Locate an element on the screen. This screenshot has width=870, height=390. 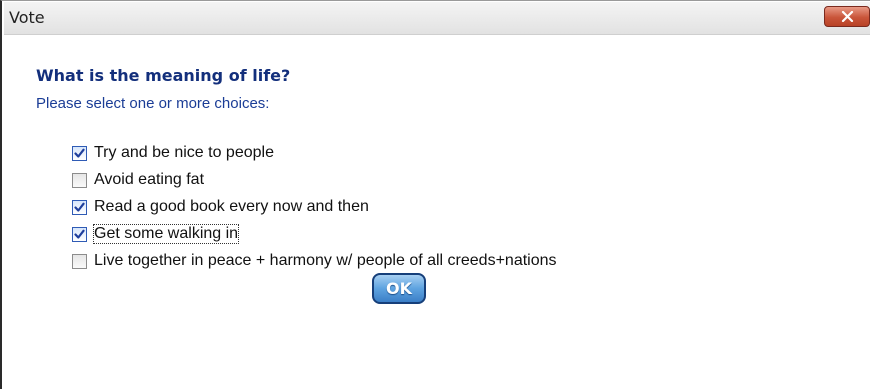
choice-read-book: Read a good book every now and then is located at coordinates (220, 207).